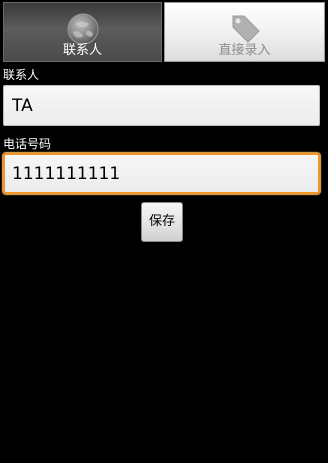 The width and height of the screenshot is (328, 463). I want to click on contact-input, so click(161, 105).